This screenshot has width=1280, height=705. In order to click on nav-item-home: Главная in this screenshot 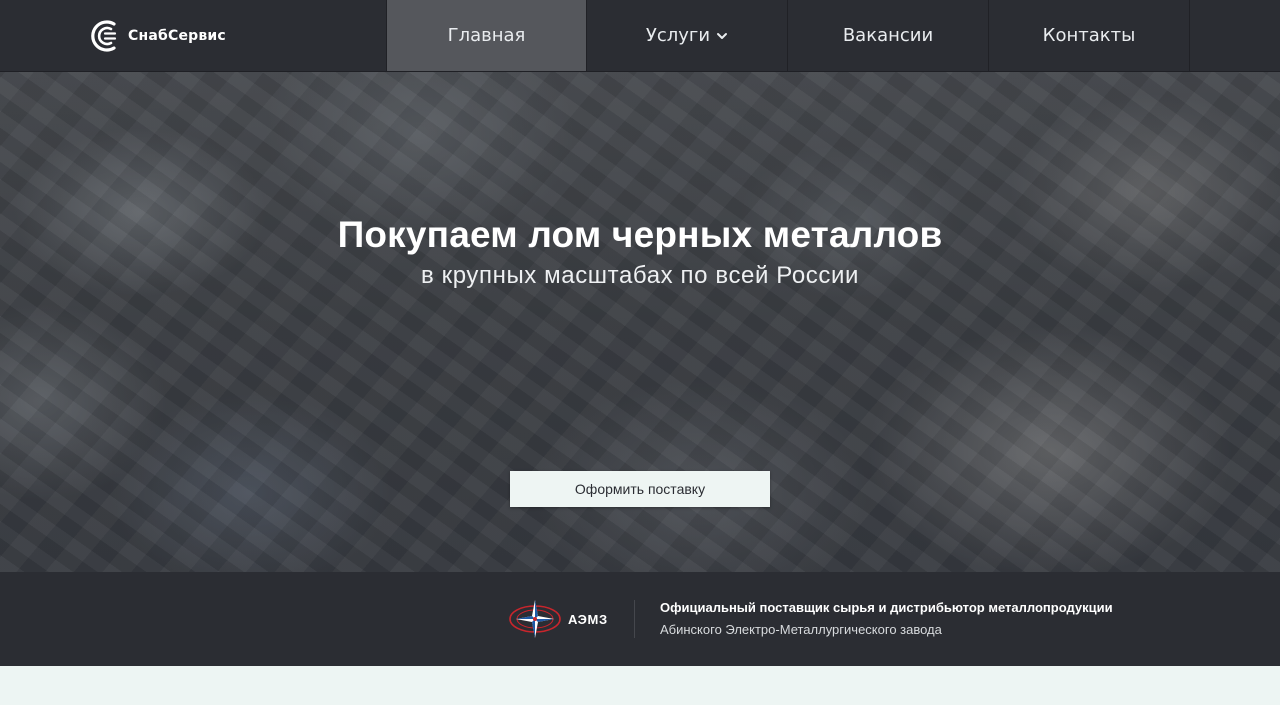, I will do `click(486, 35)`.